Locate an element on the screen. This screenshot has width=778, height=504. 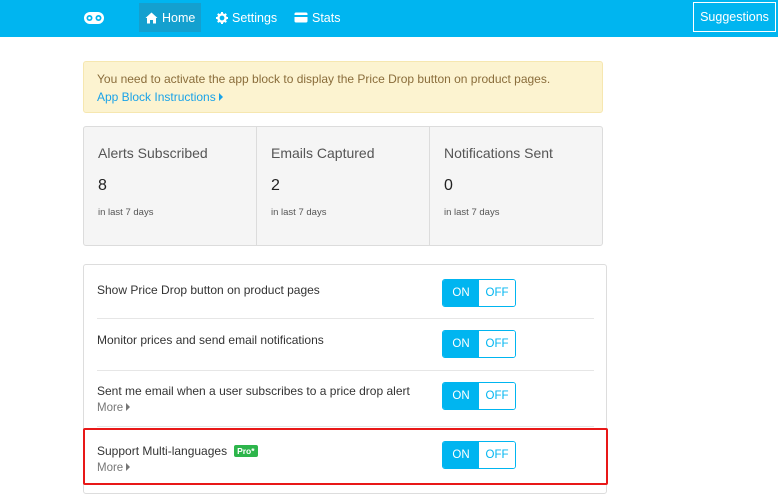
nav-stats: Stats is located at coordinates (317, 17).